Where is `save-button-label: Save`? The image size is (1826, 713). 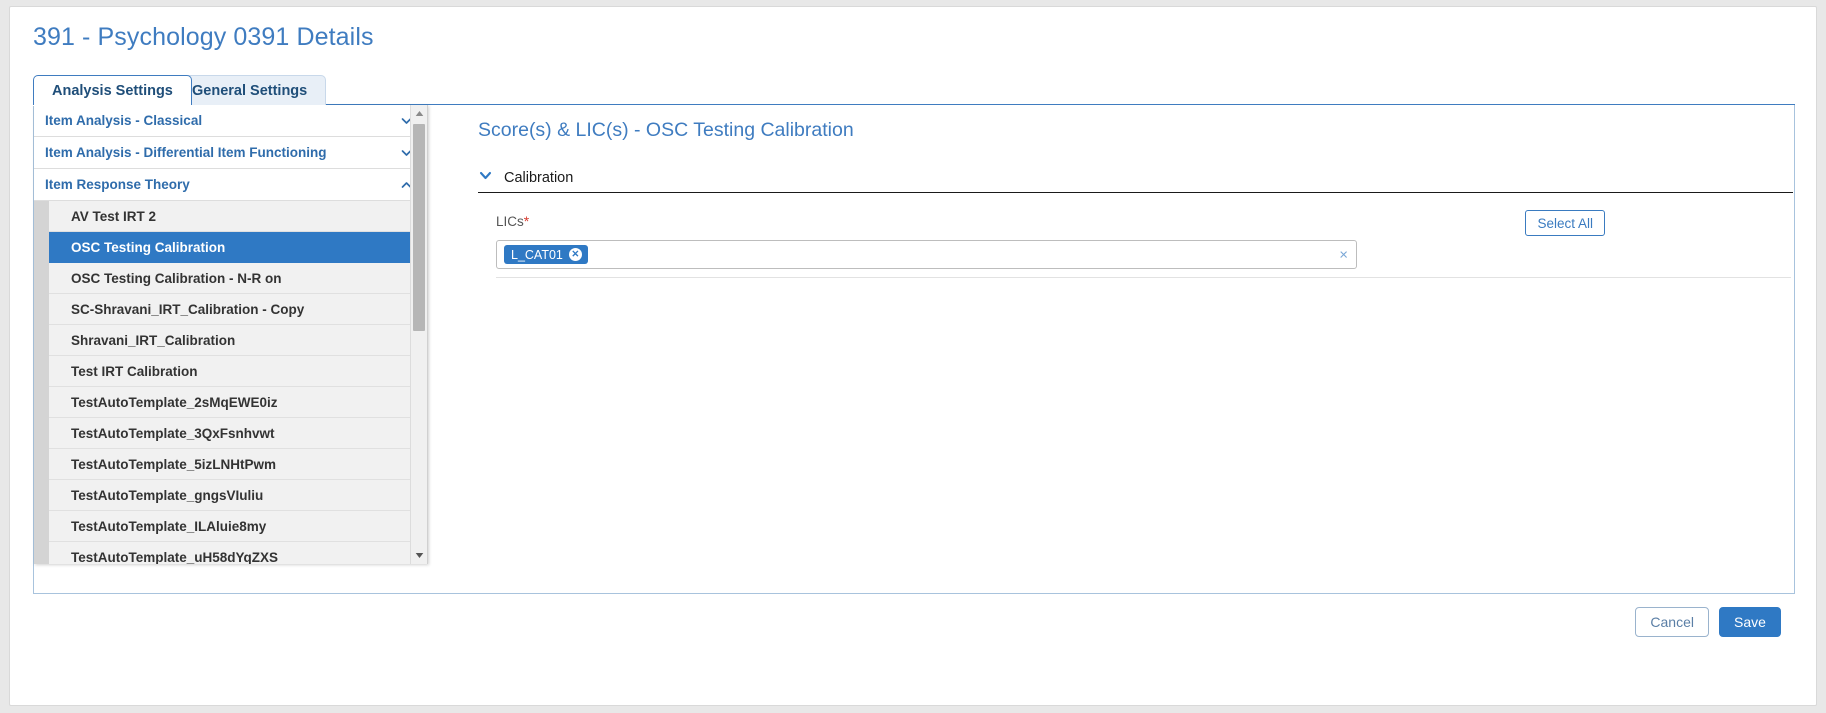 save-button-label: Save is located at coordinates (1750, 622).